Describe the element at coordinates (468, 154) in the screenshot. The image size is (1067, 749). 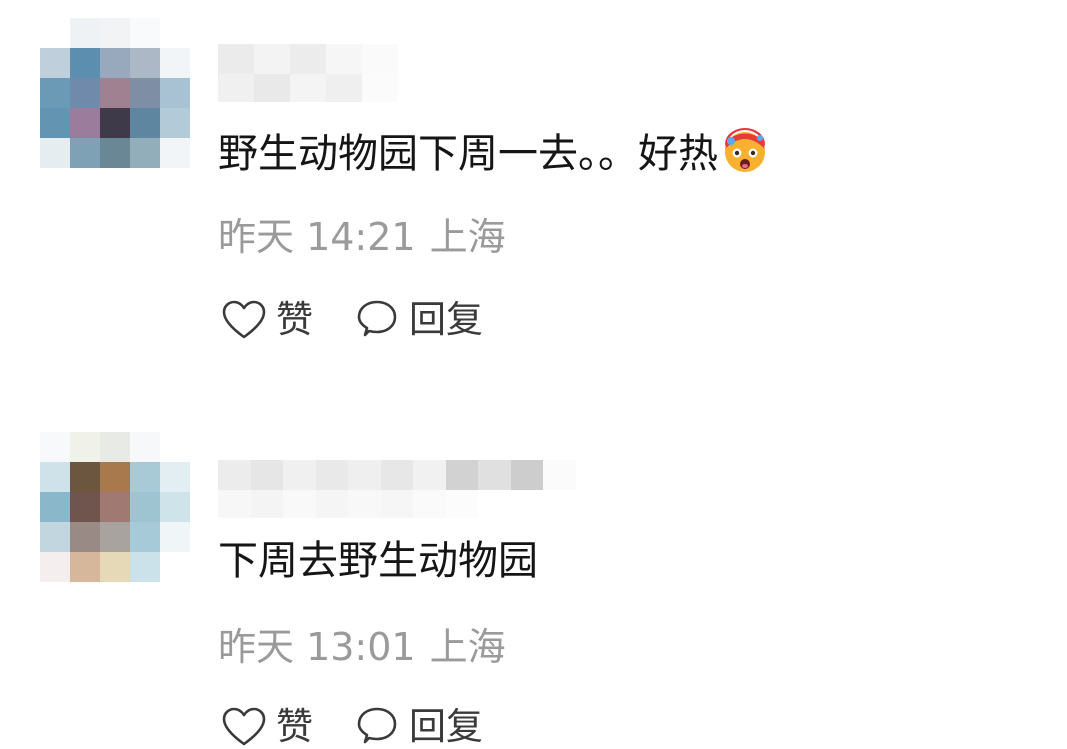
I see `comment-text-body: 野生动物园下周一去。。好热` at that location.